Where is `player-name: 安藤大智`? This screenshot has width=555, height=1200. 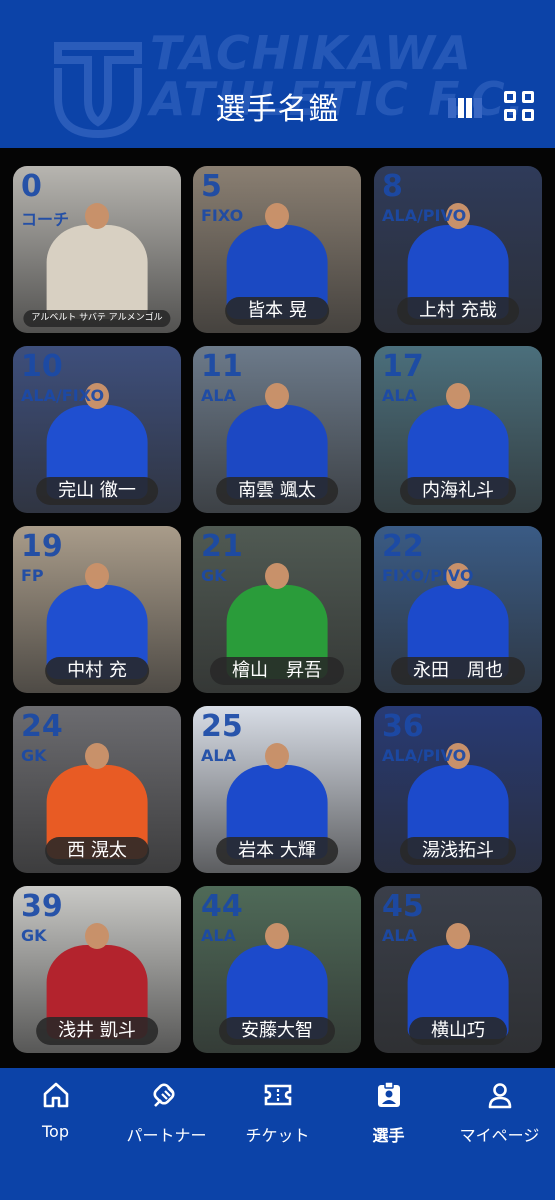 player-name: 安藤大智 is located at coordinates (277, 1031).